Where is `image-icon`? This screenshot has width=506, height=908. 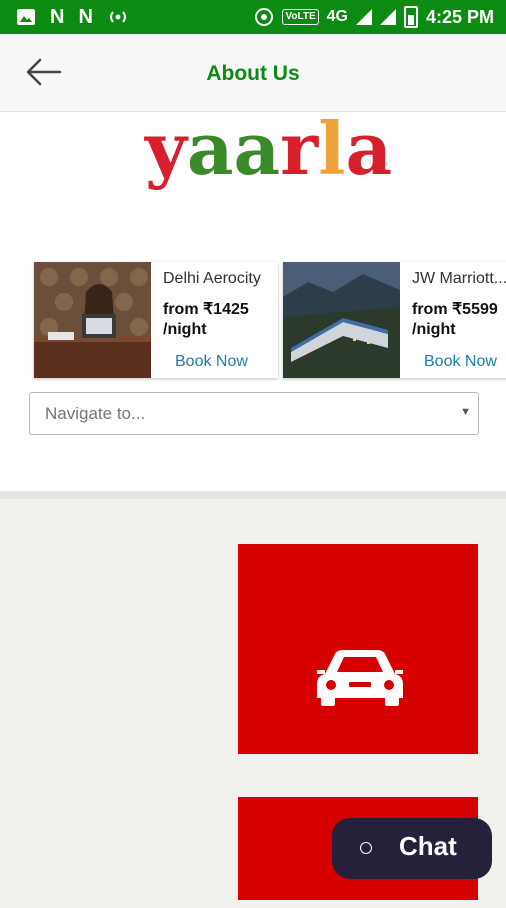
image-icon is located at coordinates (26, 17).